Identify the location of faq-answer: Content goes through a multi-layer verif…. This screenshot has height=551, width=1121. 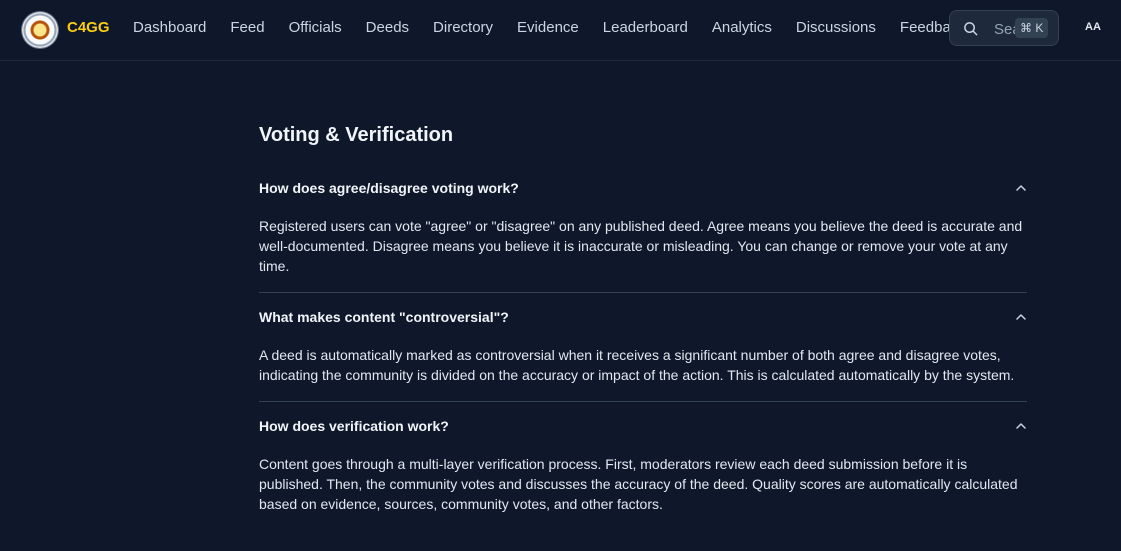
(638, 484).